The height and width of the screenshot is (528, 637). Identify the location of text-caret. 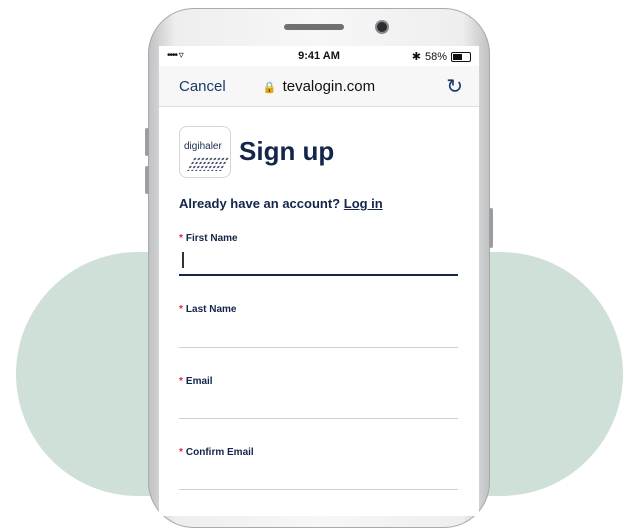
(183, 260).